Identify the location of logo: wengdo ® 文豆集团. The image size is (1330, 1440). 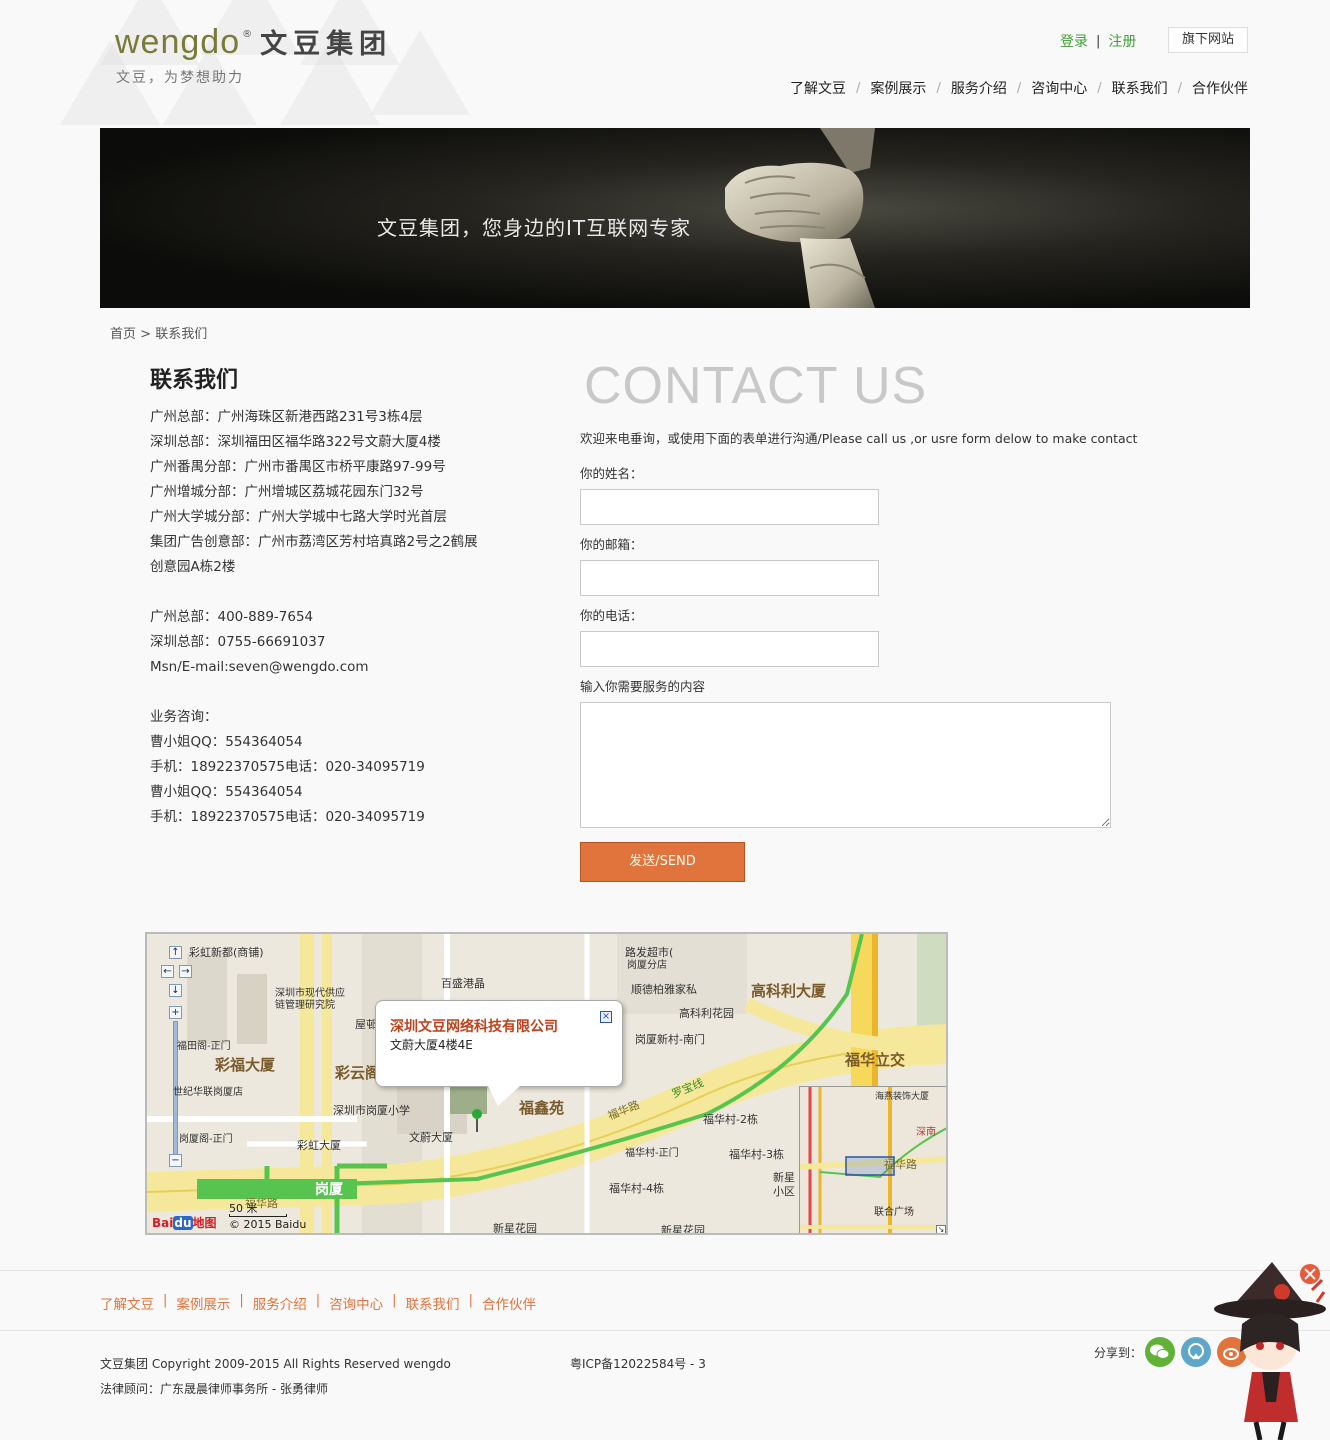
(253, 42).